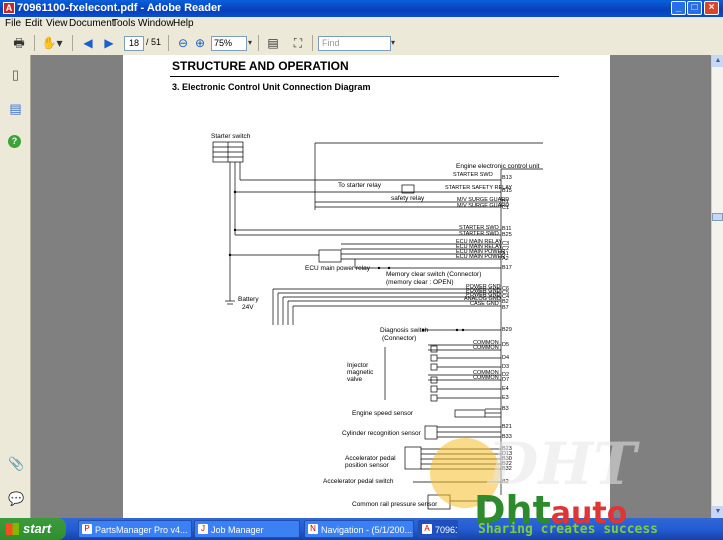 This screenshot has width=723, height=540. I want to click on label-safety-relay: safety relay, so click(408, 198).